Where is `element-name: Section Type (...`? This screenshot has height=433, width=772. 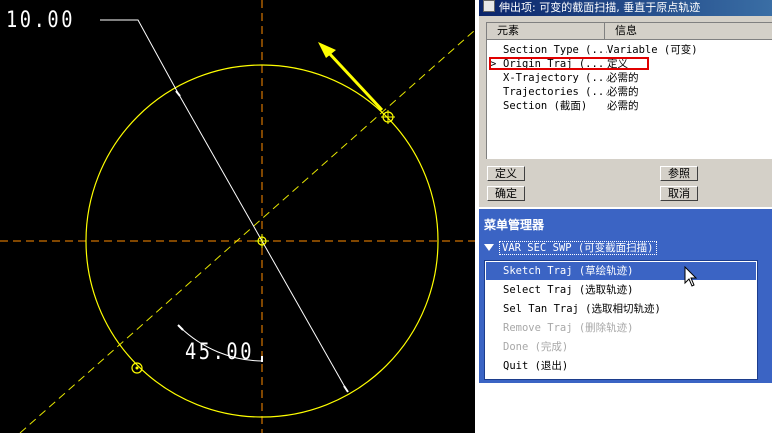 element-name: Section Type (... is located at coordinates (555, 50).